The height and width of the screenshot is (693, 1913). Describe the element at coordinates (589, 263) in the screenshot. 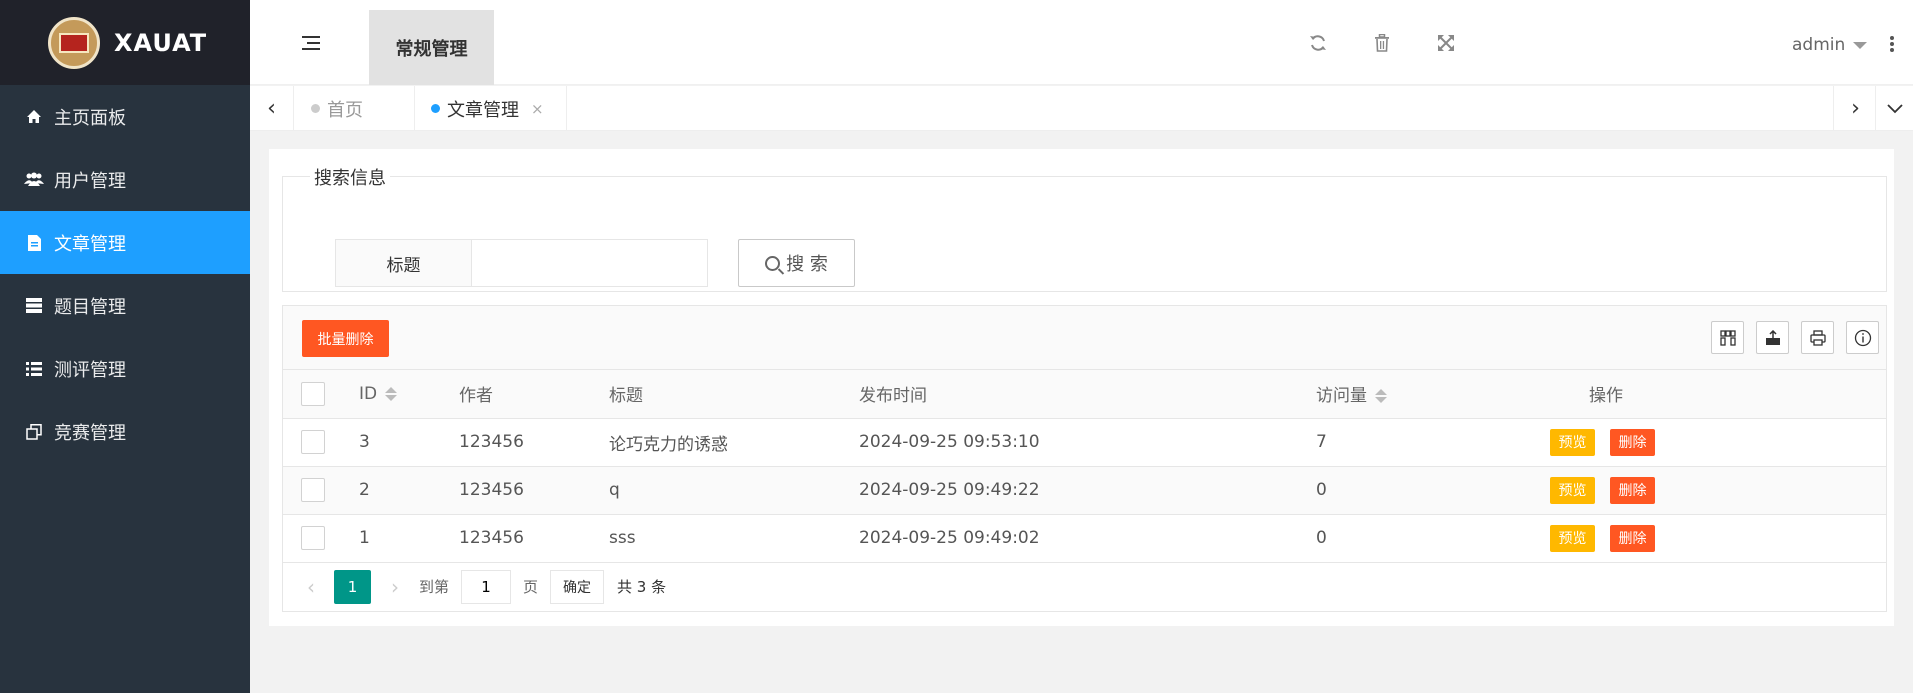

I see `title-search-input` at that location.